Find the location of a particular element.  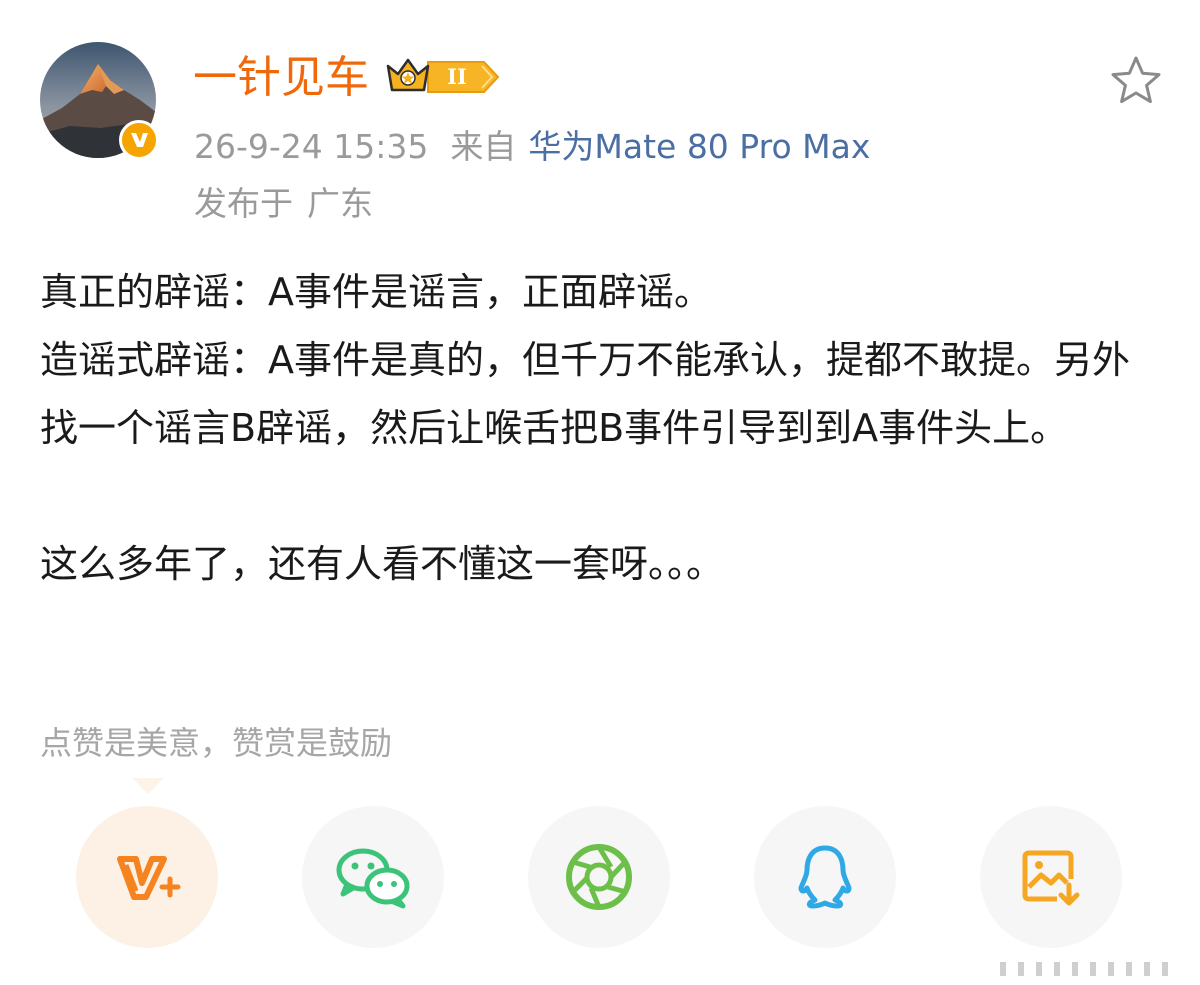

qq-share-button is located at coordinates (825, 877).